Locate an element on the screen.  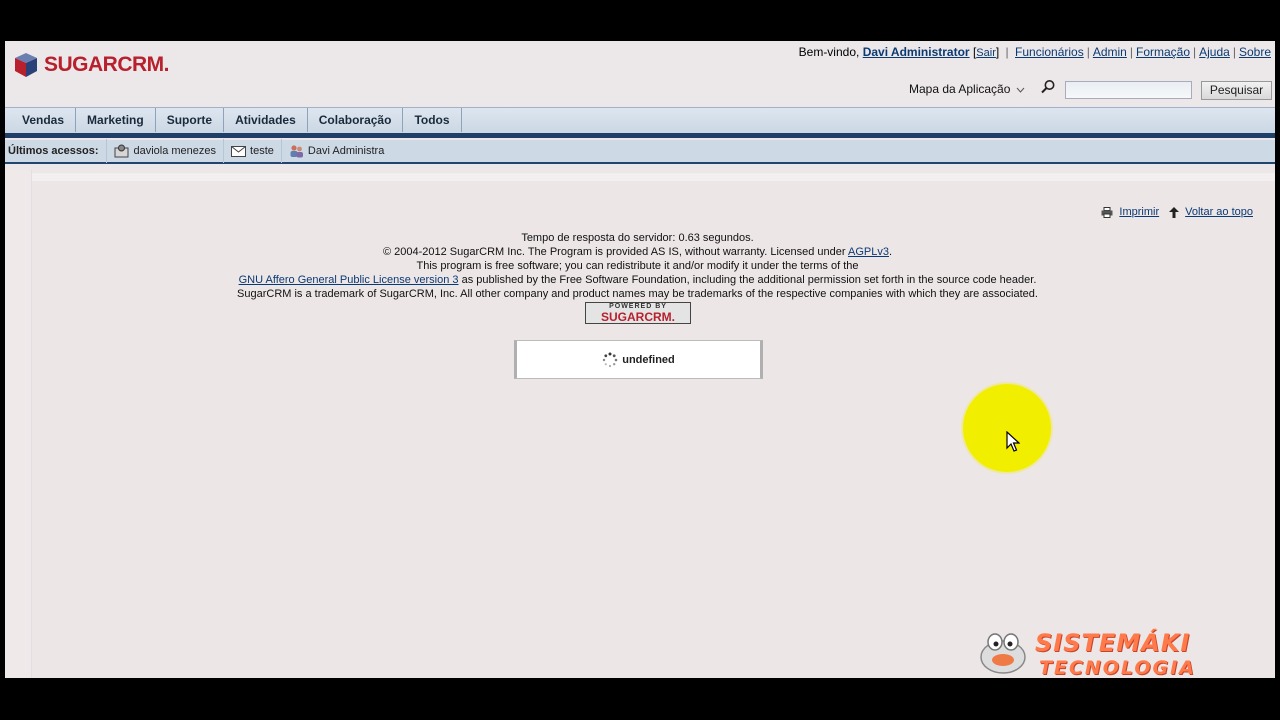
user-name-link: Davi Administrator is located at coordinates (916, 52).